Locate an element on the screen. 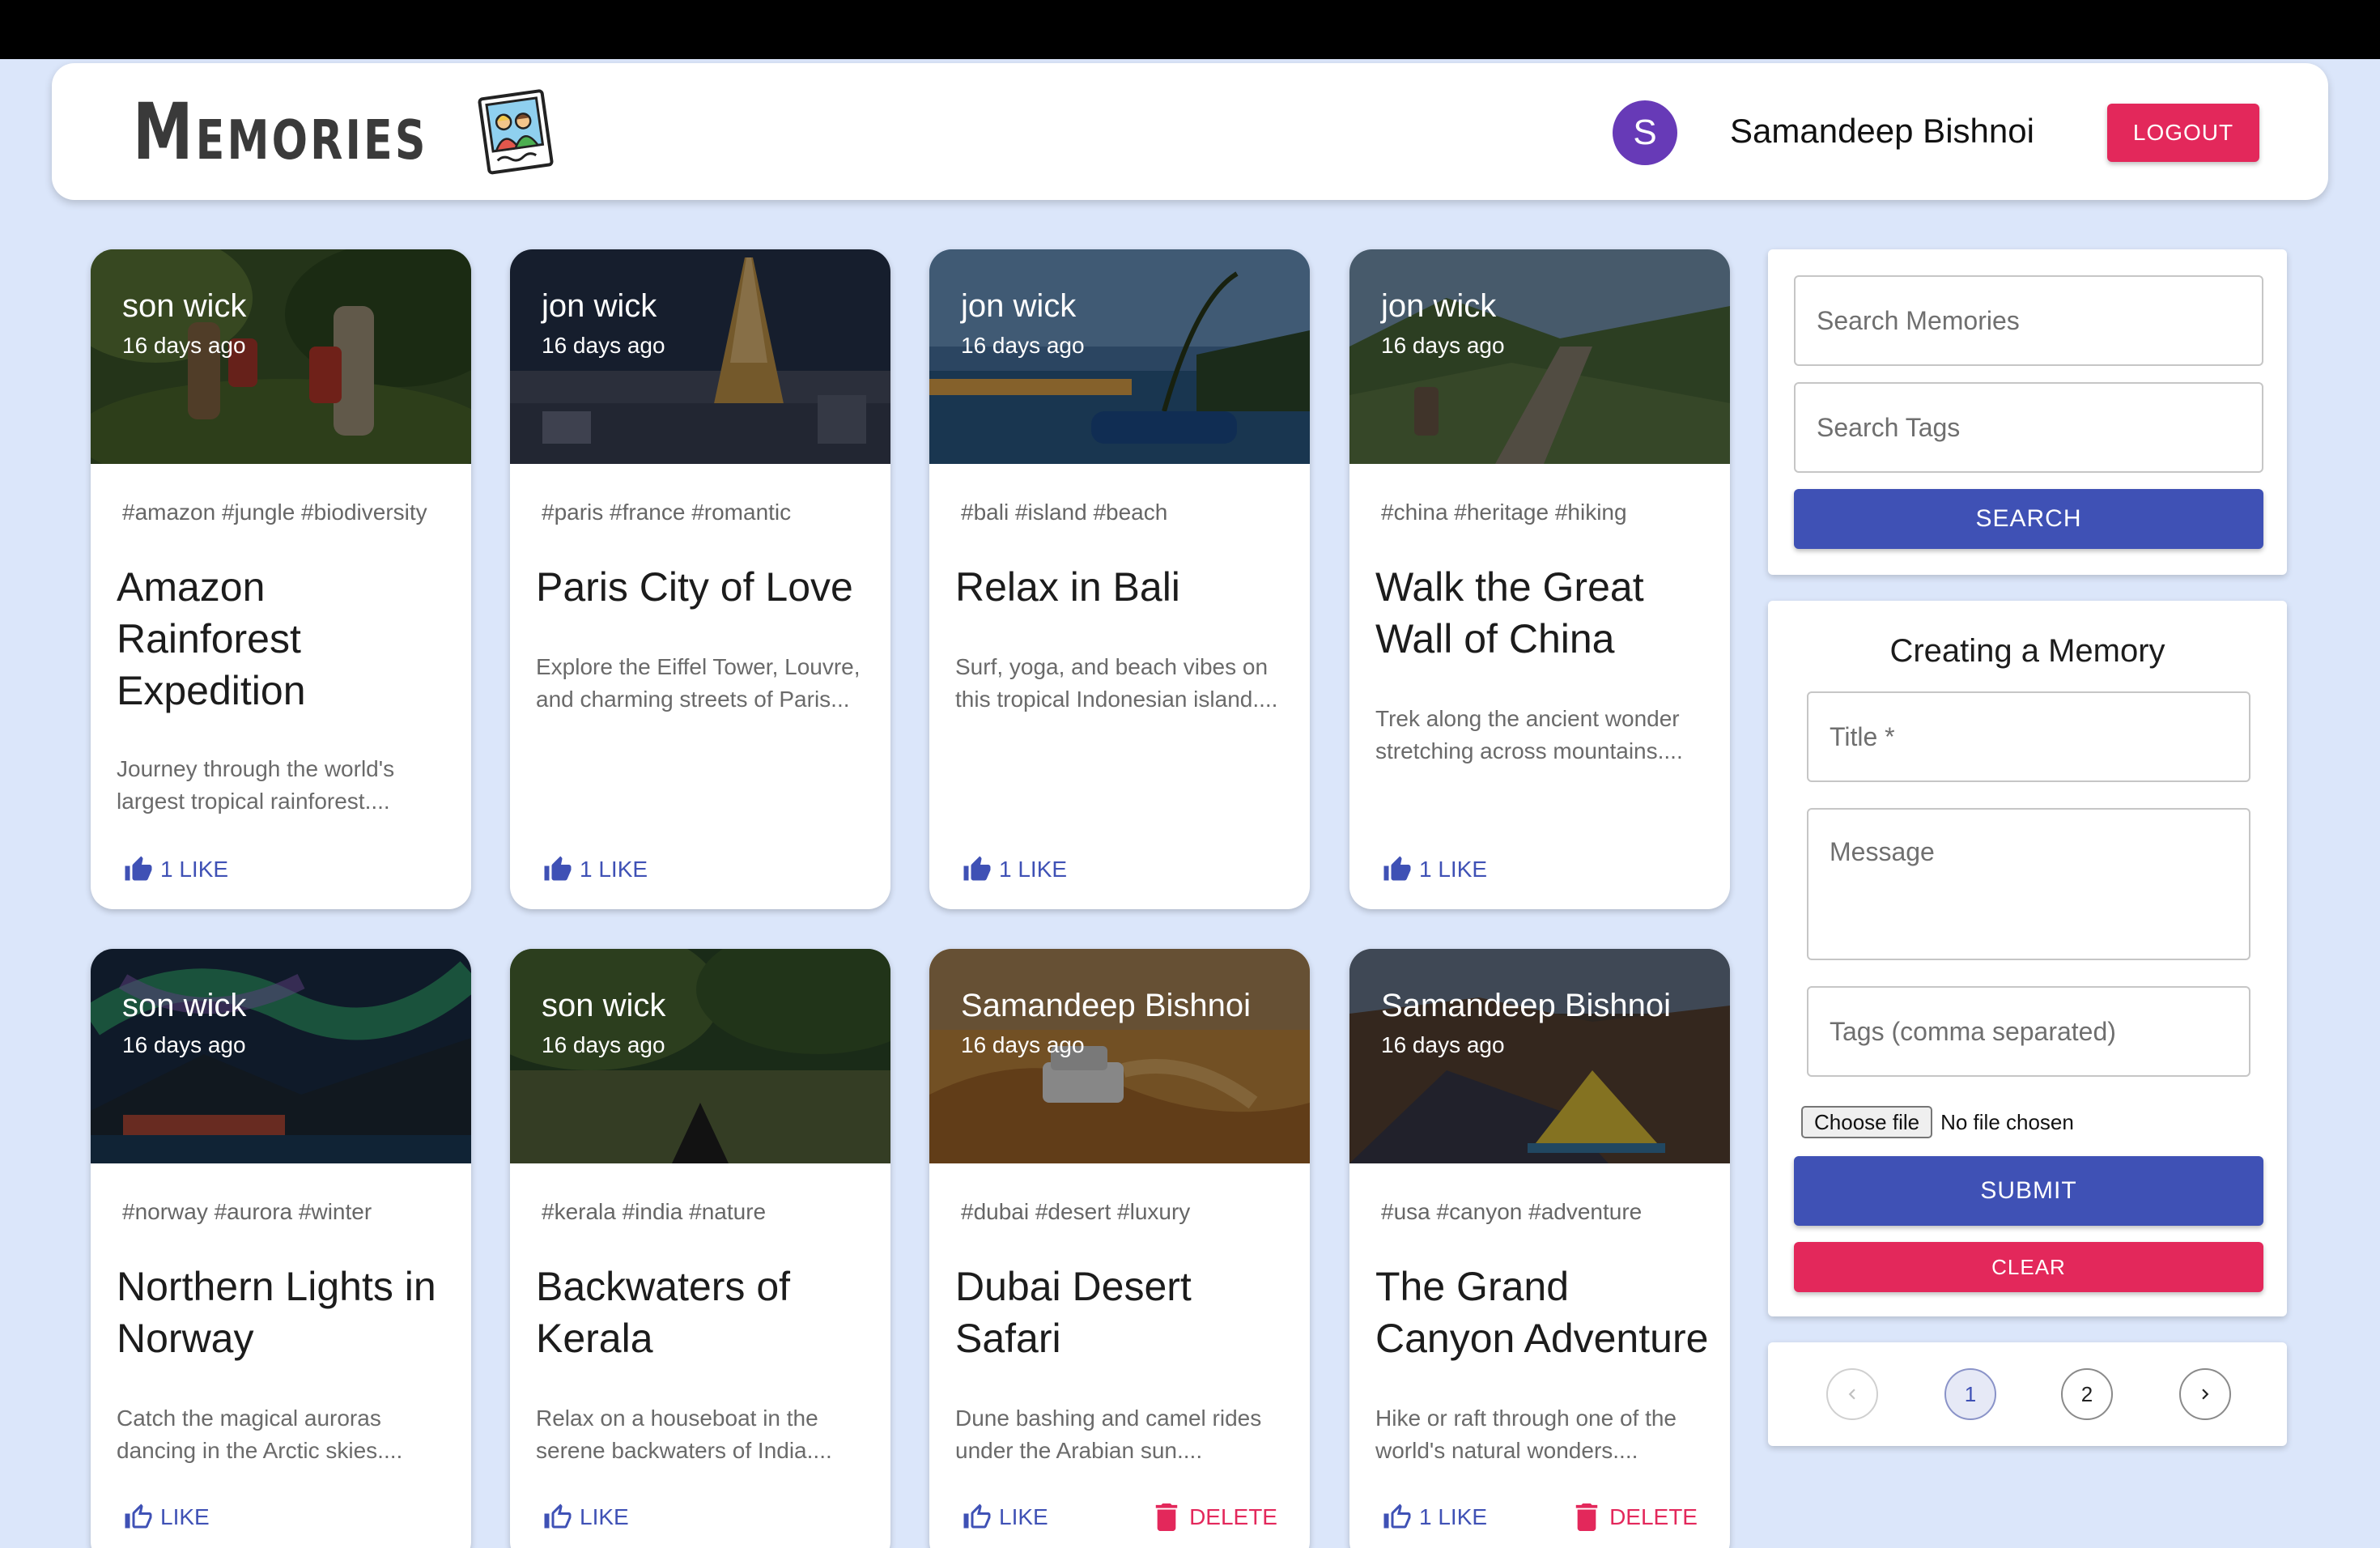  choose-file-button: Choose file is located at coordinates (1867, 1122).